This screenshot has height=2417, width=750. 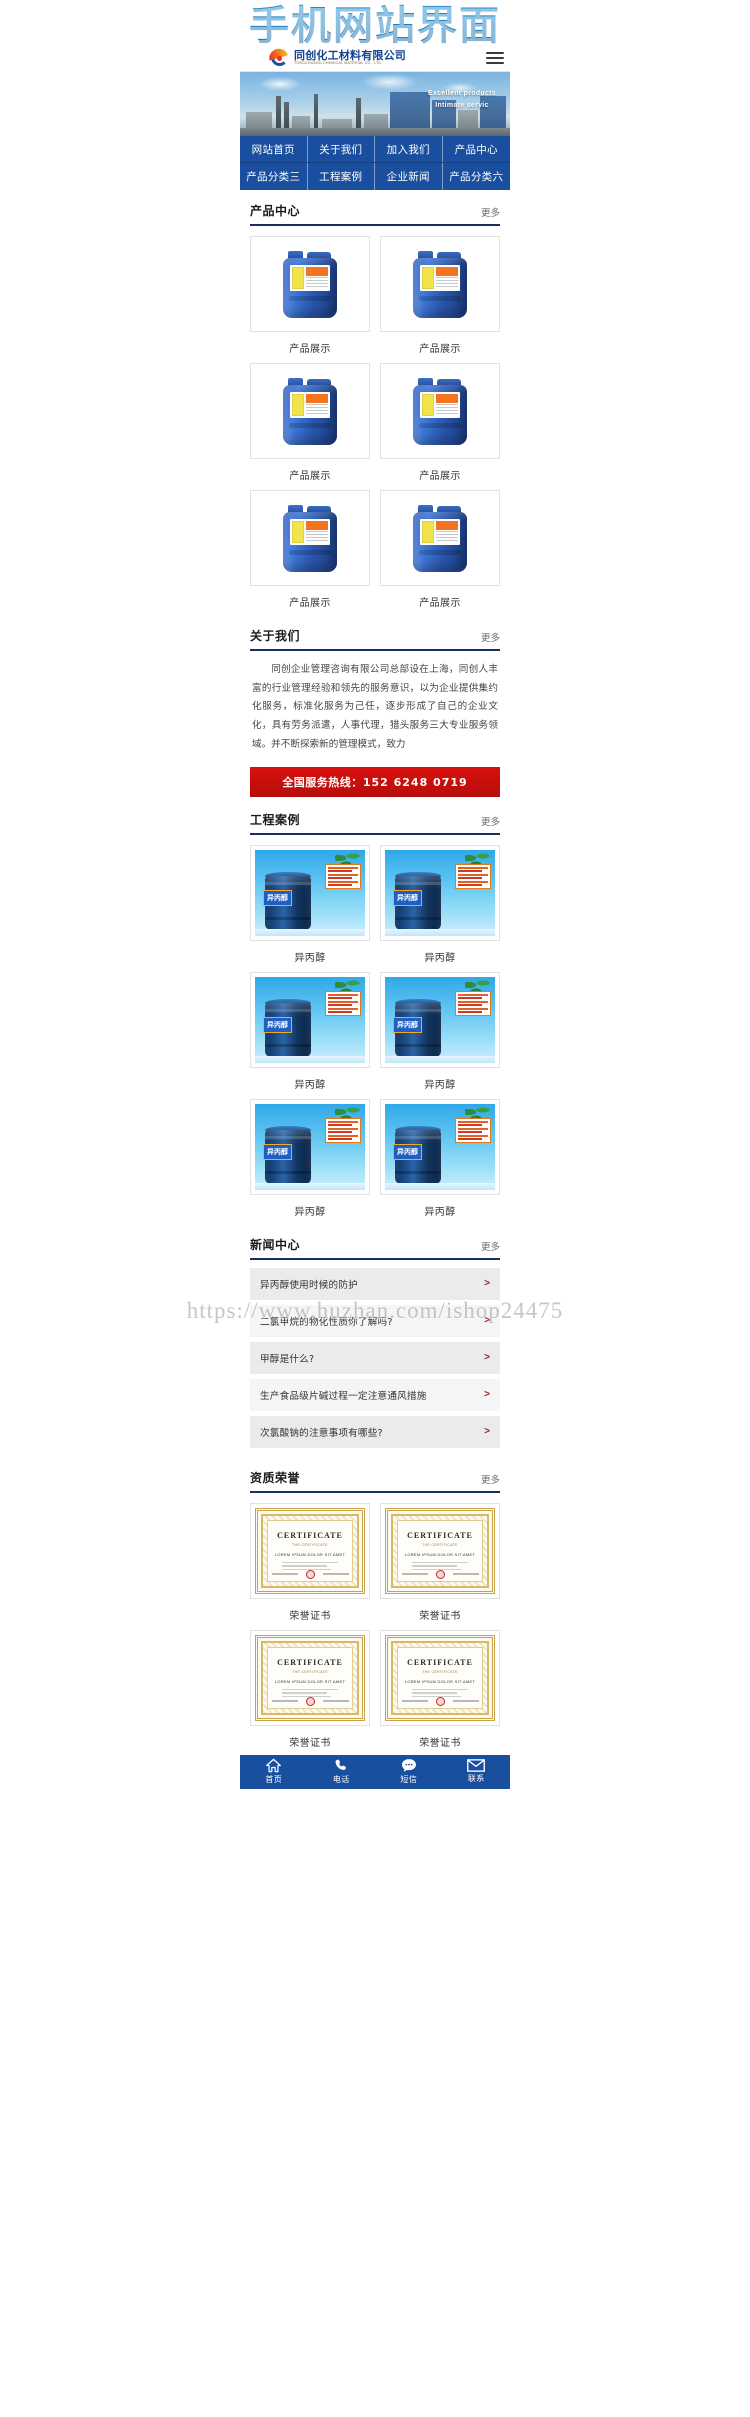 What do you see at coordinates (495, 58) in the screenshot?
I see `hamburger-menu-icon` at bounding box center [495, 58].